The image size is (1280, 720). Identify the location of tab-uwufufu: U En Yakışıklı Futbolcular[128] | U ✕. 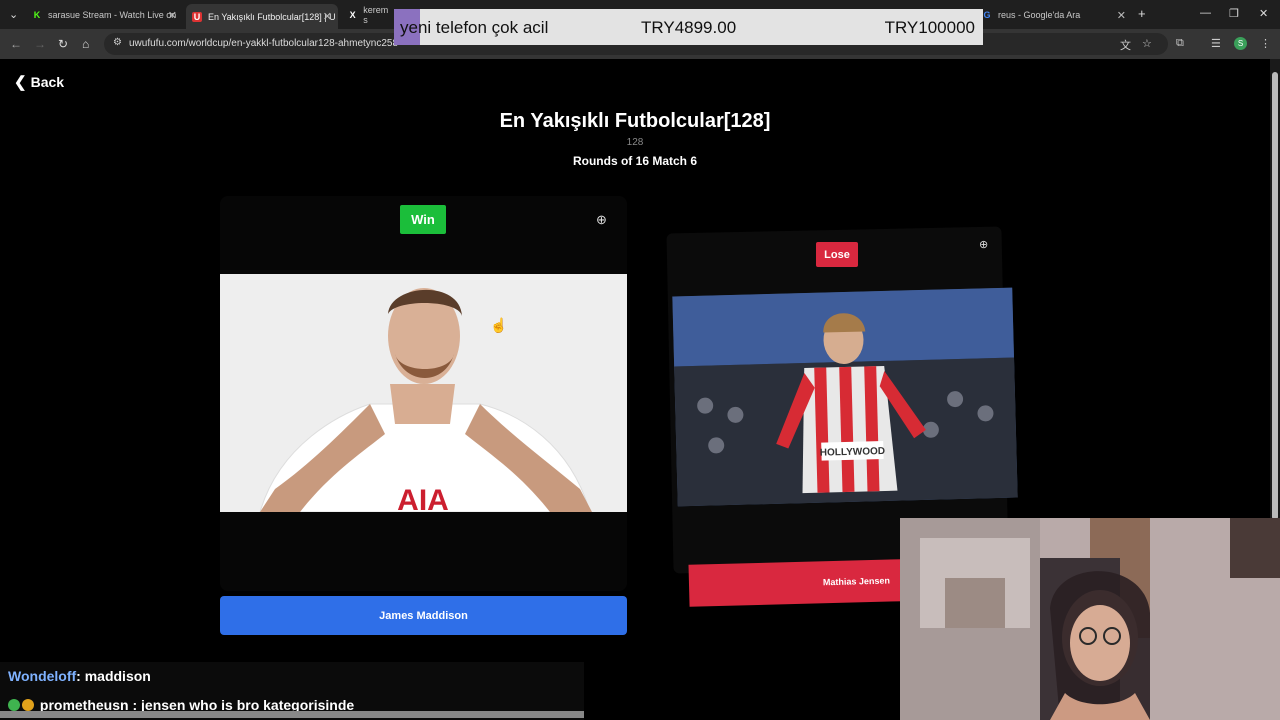
(262, 16).